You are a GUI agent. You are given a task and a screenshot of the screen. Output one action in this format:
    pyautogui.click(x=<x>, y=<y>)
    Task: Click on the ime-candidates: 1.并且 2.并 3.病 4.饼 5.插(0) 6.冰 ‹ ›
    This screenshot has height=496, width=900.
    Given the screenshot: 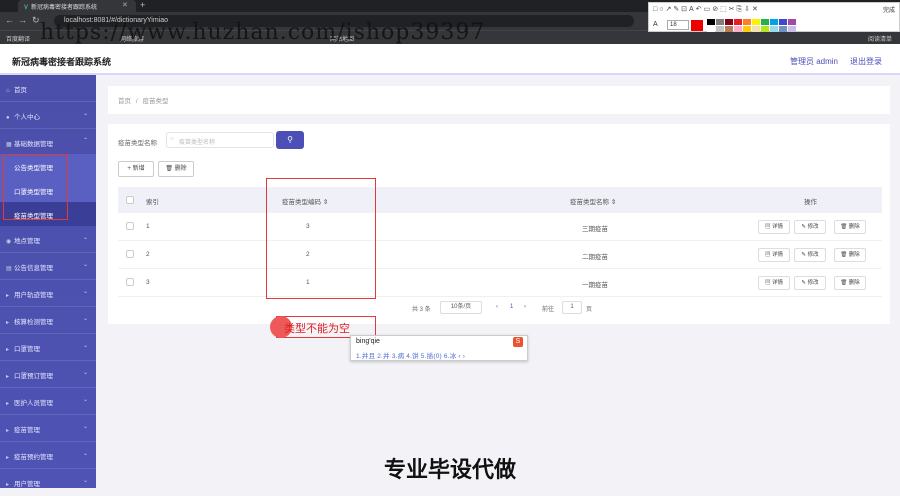 What is the action you would take?
    pyautogui.click(x=410, y=355)
    